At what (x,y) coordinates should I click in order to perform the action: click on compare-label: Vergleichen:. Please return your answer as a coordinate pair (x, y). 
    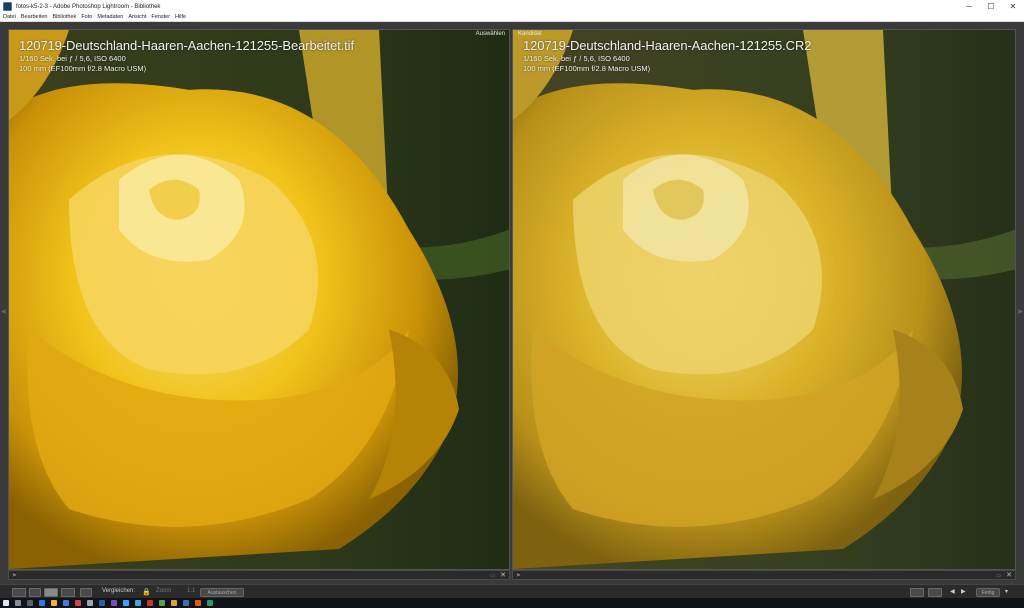
    Looking at the image, I should click on (119, 591).